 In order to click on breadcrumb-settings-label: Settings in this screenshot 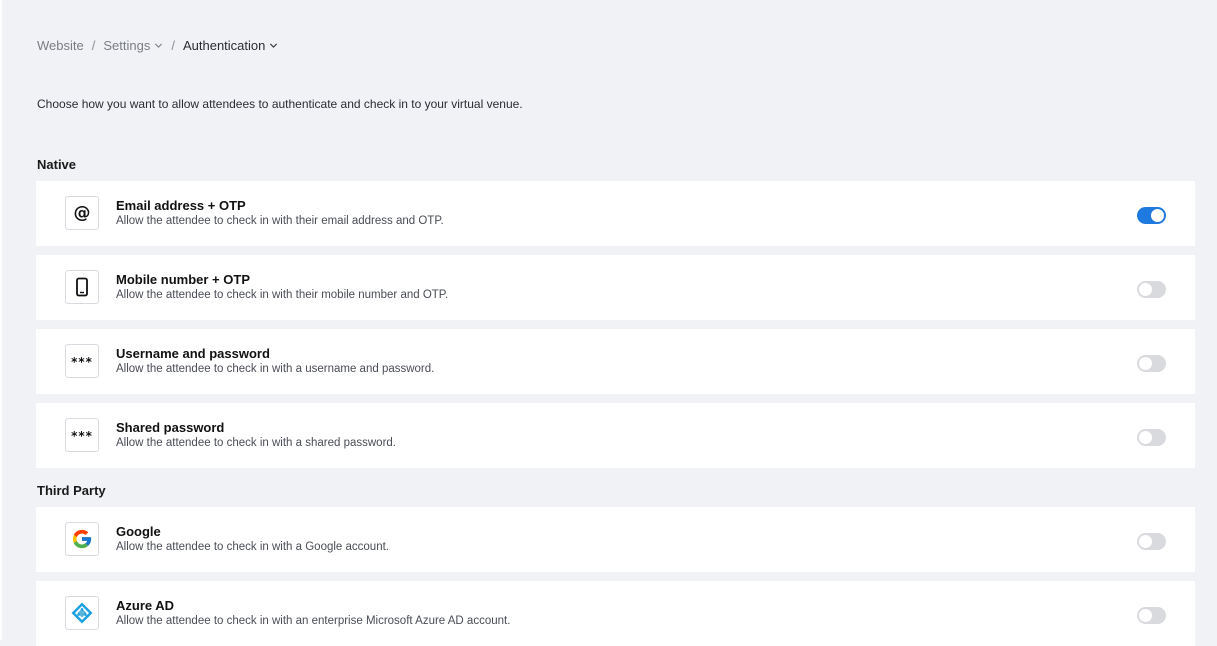, I will do `click(127, 45)`.